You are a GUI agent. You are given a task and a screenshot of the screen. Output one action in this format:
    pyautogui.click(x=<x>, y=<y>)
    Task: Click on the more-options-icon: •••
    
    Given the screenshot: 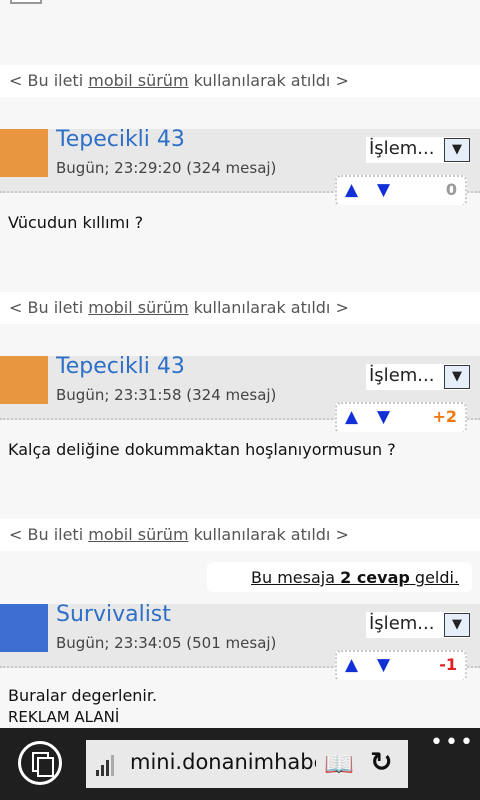 What is the action you would take?
    pyautogui.click(x=452, y=742)
    